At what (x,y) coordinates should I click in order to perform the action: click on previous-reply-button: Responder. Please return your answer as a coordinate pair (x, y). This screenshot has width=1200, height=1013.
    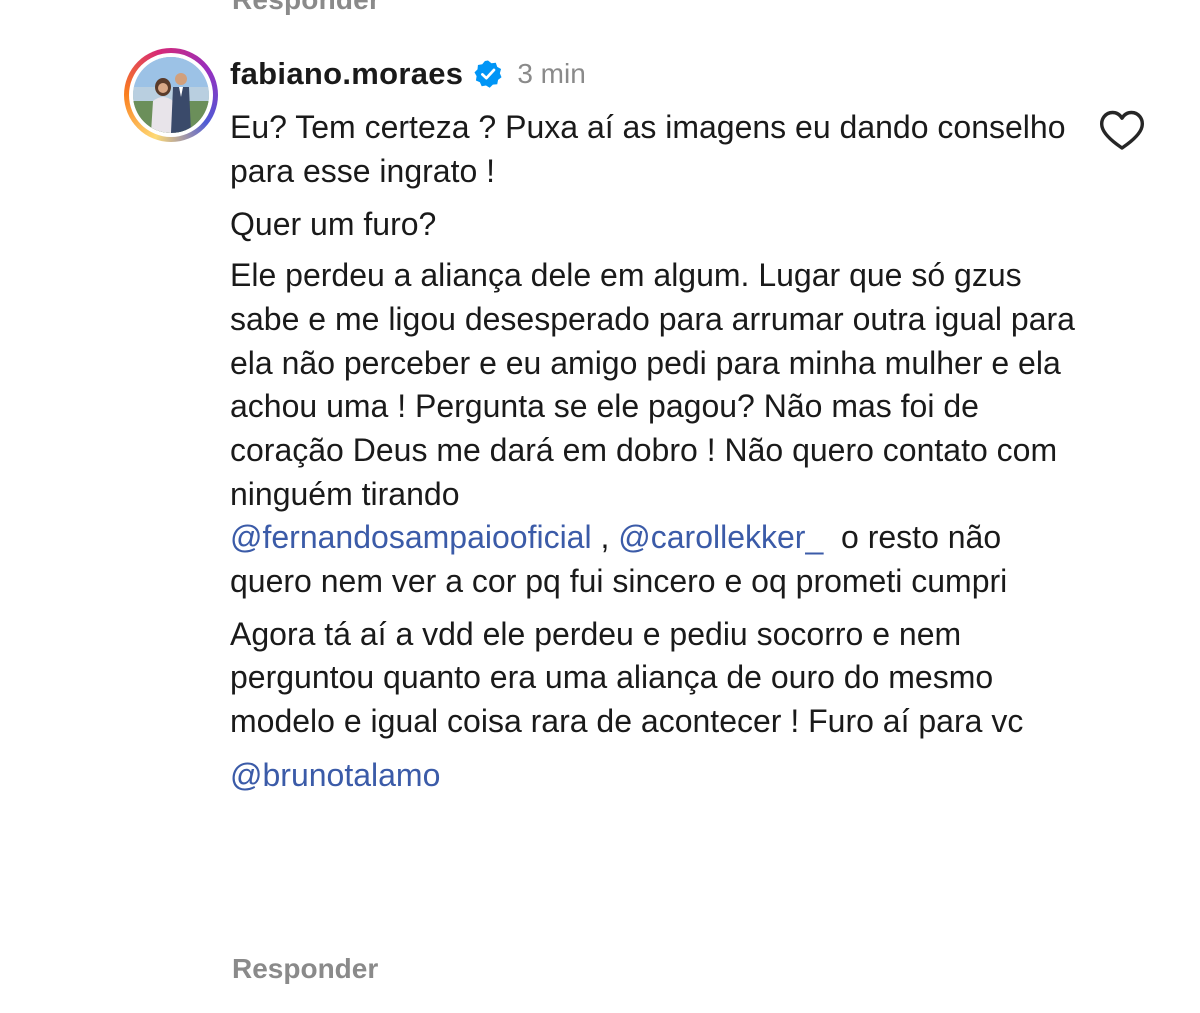
    Looking at the image, I should click on (306, 8).